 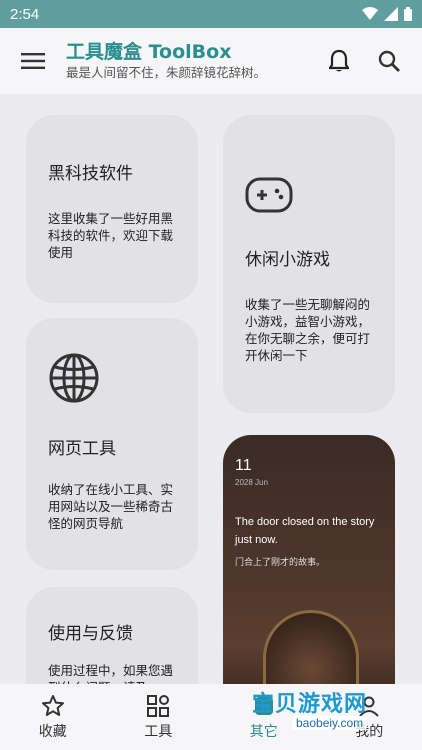 I want to click on card-web-tools: 网页工具 收纳了在线小工具、实用网站以及一些稀奇古怪的网页导航, so click(x=112, y=444).